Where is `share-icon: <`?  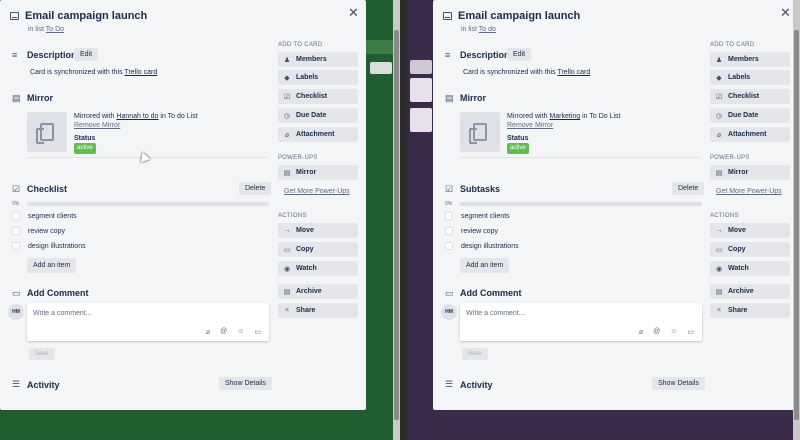 share-icon: < is located at coordinates (287, 310).